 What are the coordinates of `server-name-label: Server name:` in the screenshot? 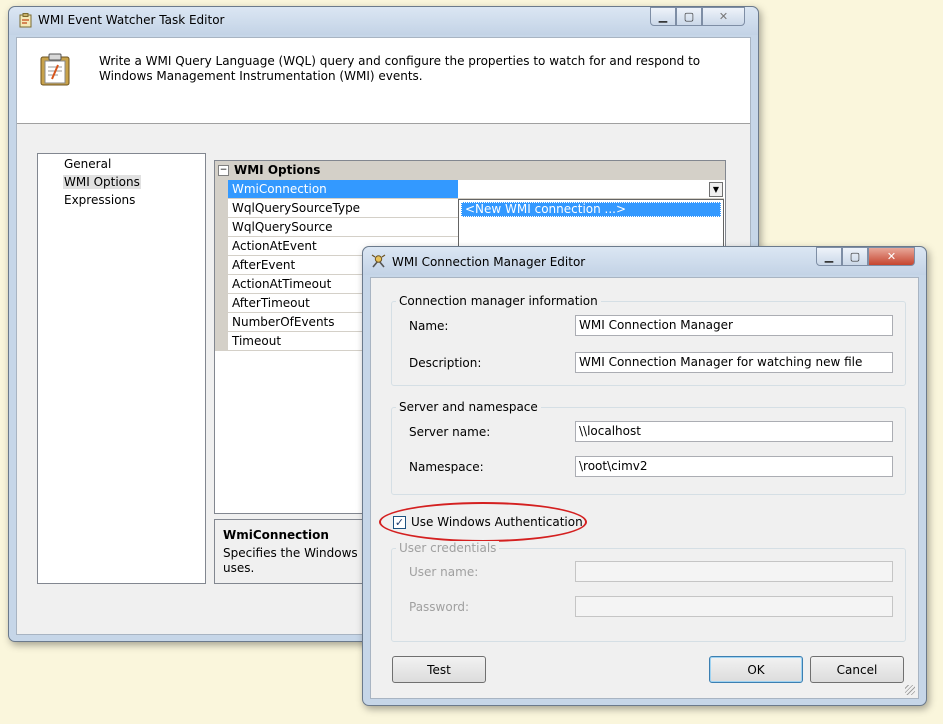 It's located at (450, 432).